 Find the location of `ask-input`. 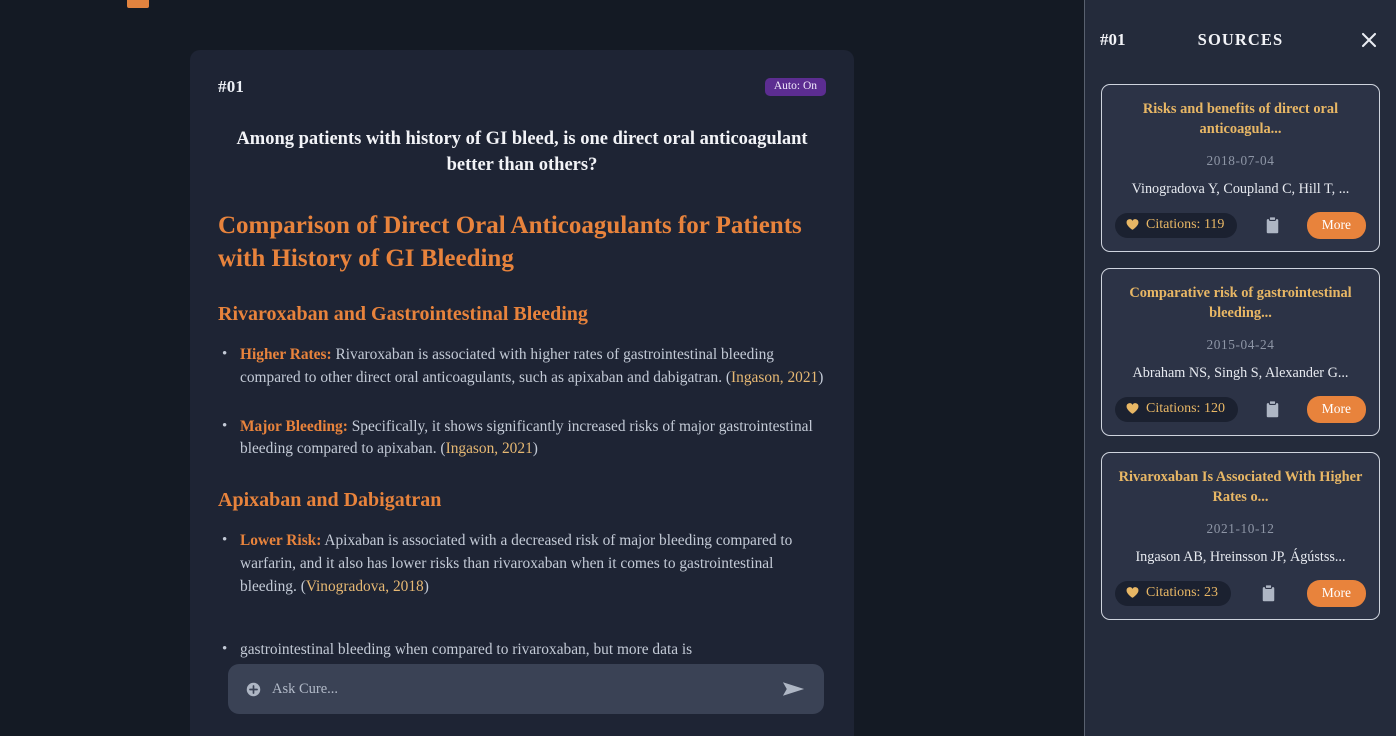

ask-input is located at coordinates (521, 689).